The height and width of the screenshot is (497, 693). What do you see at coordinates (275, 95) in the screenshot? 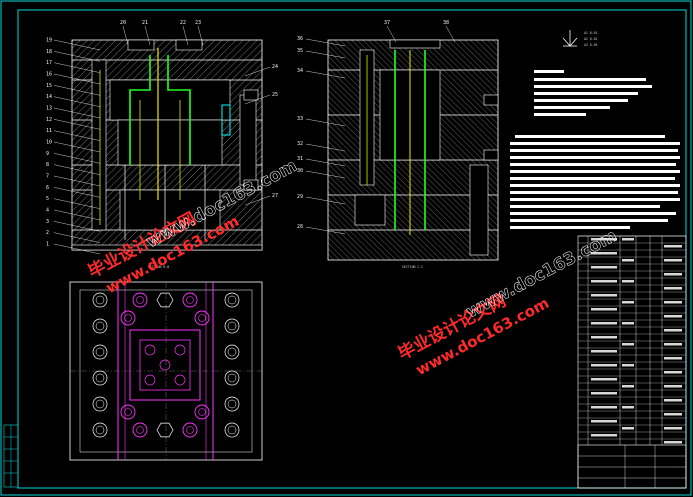
I see `callout-label: 25` at bounding box center [275, 95].